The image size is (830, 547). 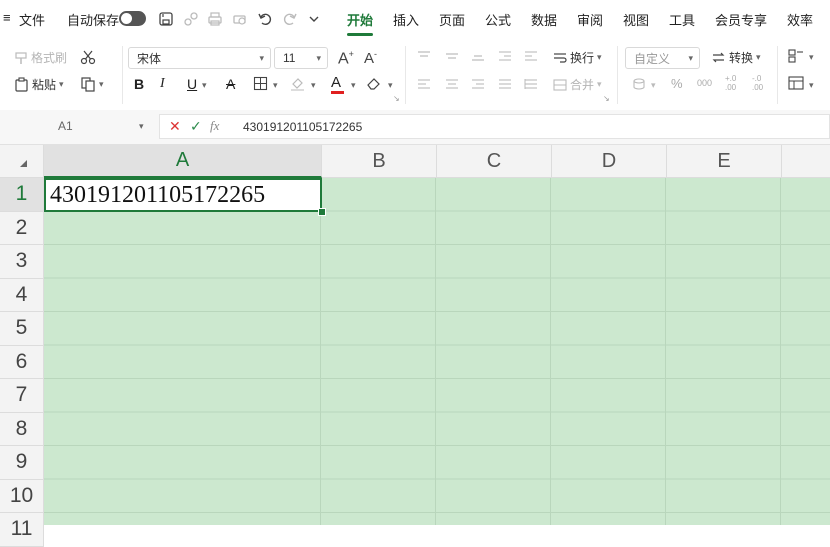 I want to click on fill-handle, so click(x=322, y=212).